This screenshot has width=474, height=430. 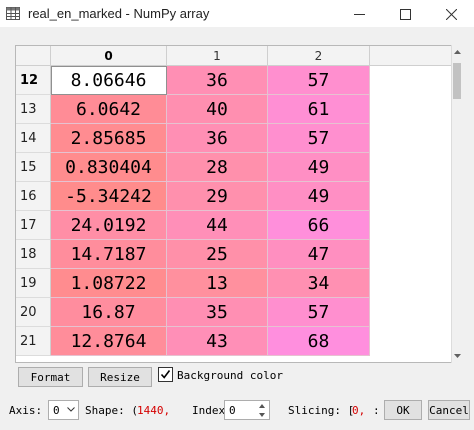 What do you see at coordinates (217, 254) in the screenshot?
I see `table-cell: 25` at bounding box center [217, 254].